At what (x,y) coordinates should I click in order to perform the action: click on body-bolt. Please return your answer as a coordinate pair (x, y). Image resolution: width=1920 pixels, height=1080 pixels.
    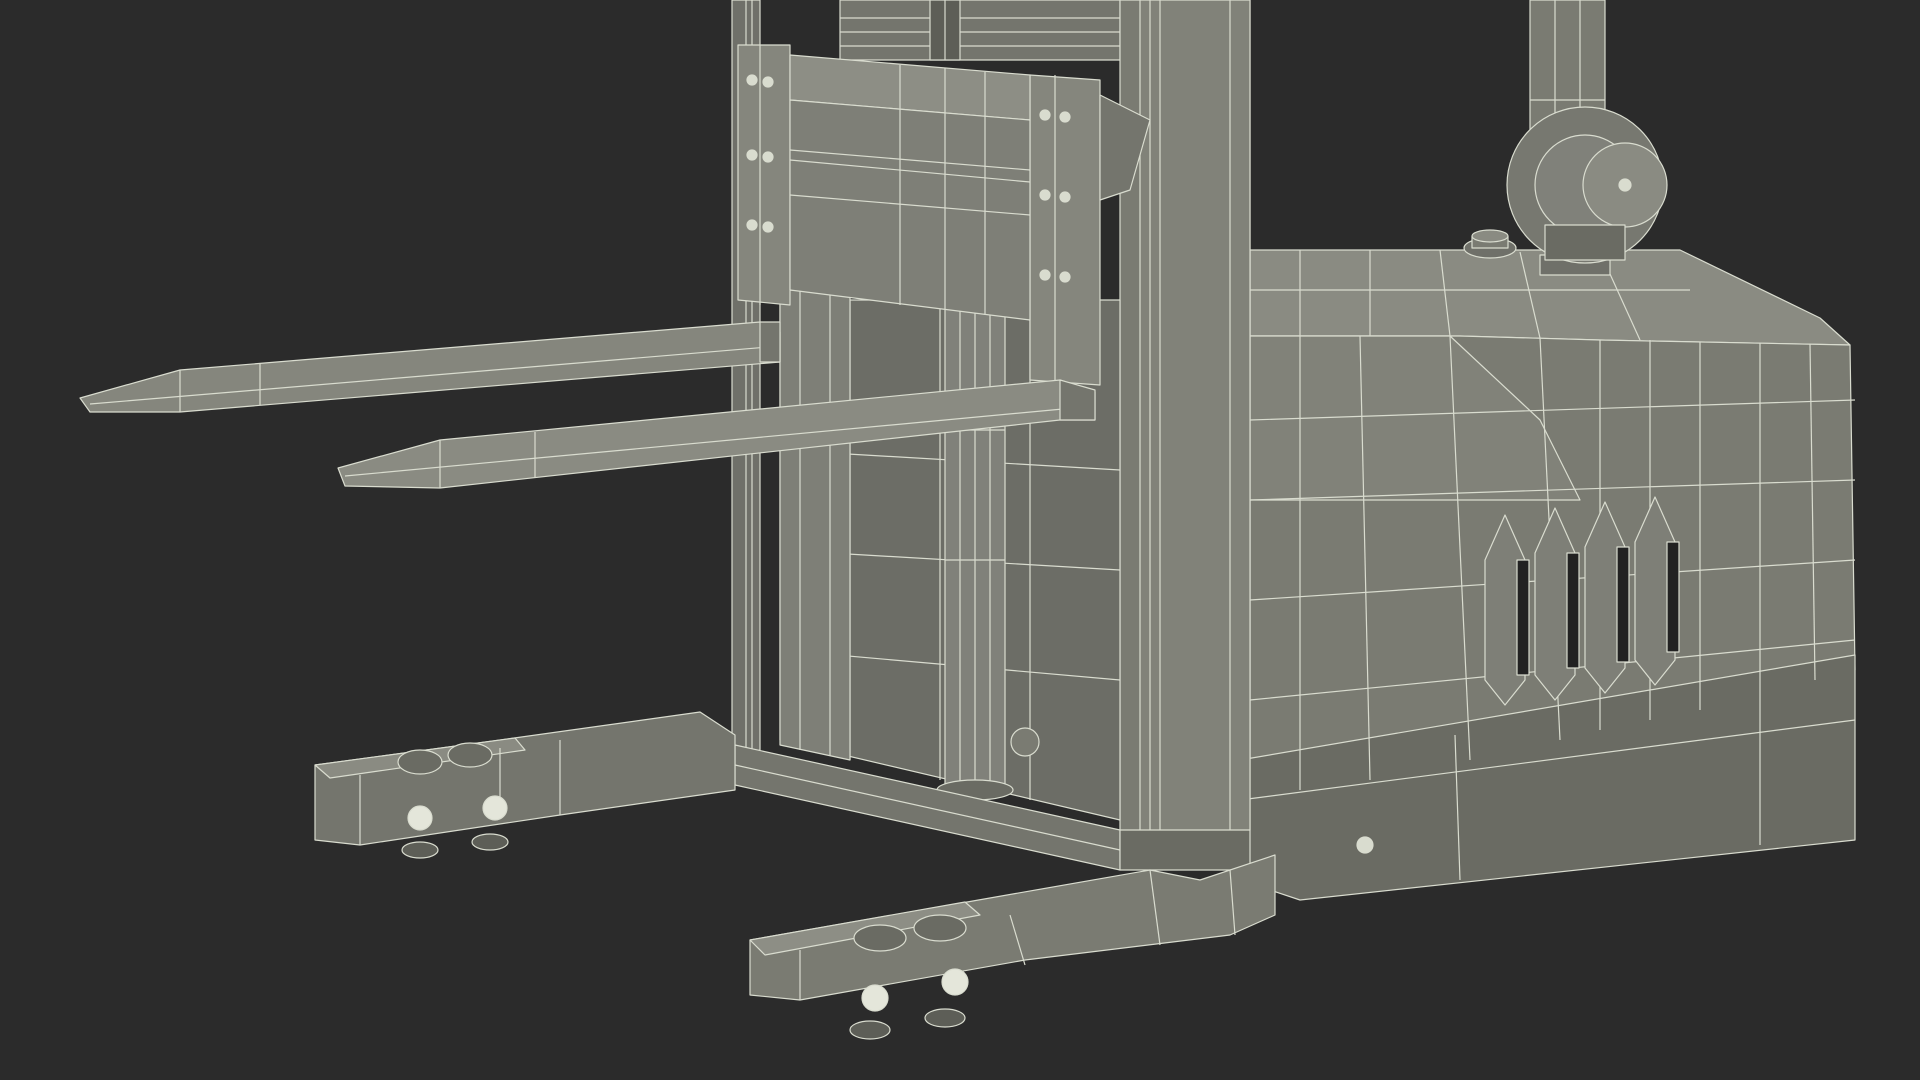
    Looking at the image, I should click on (1365, 845).